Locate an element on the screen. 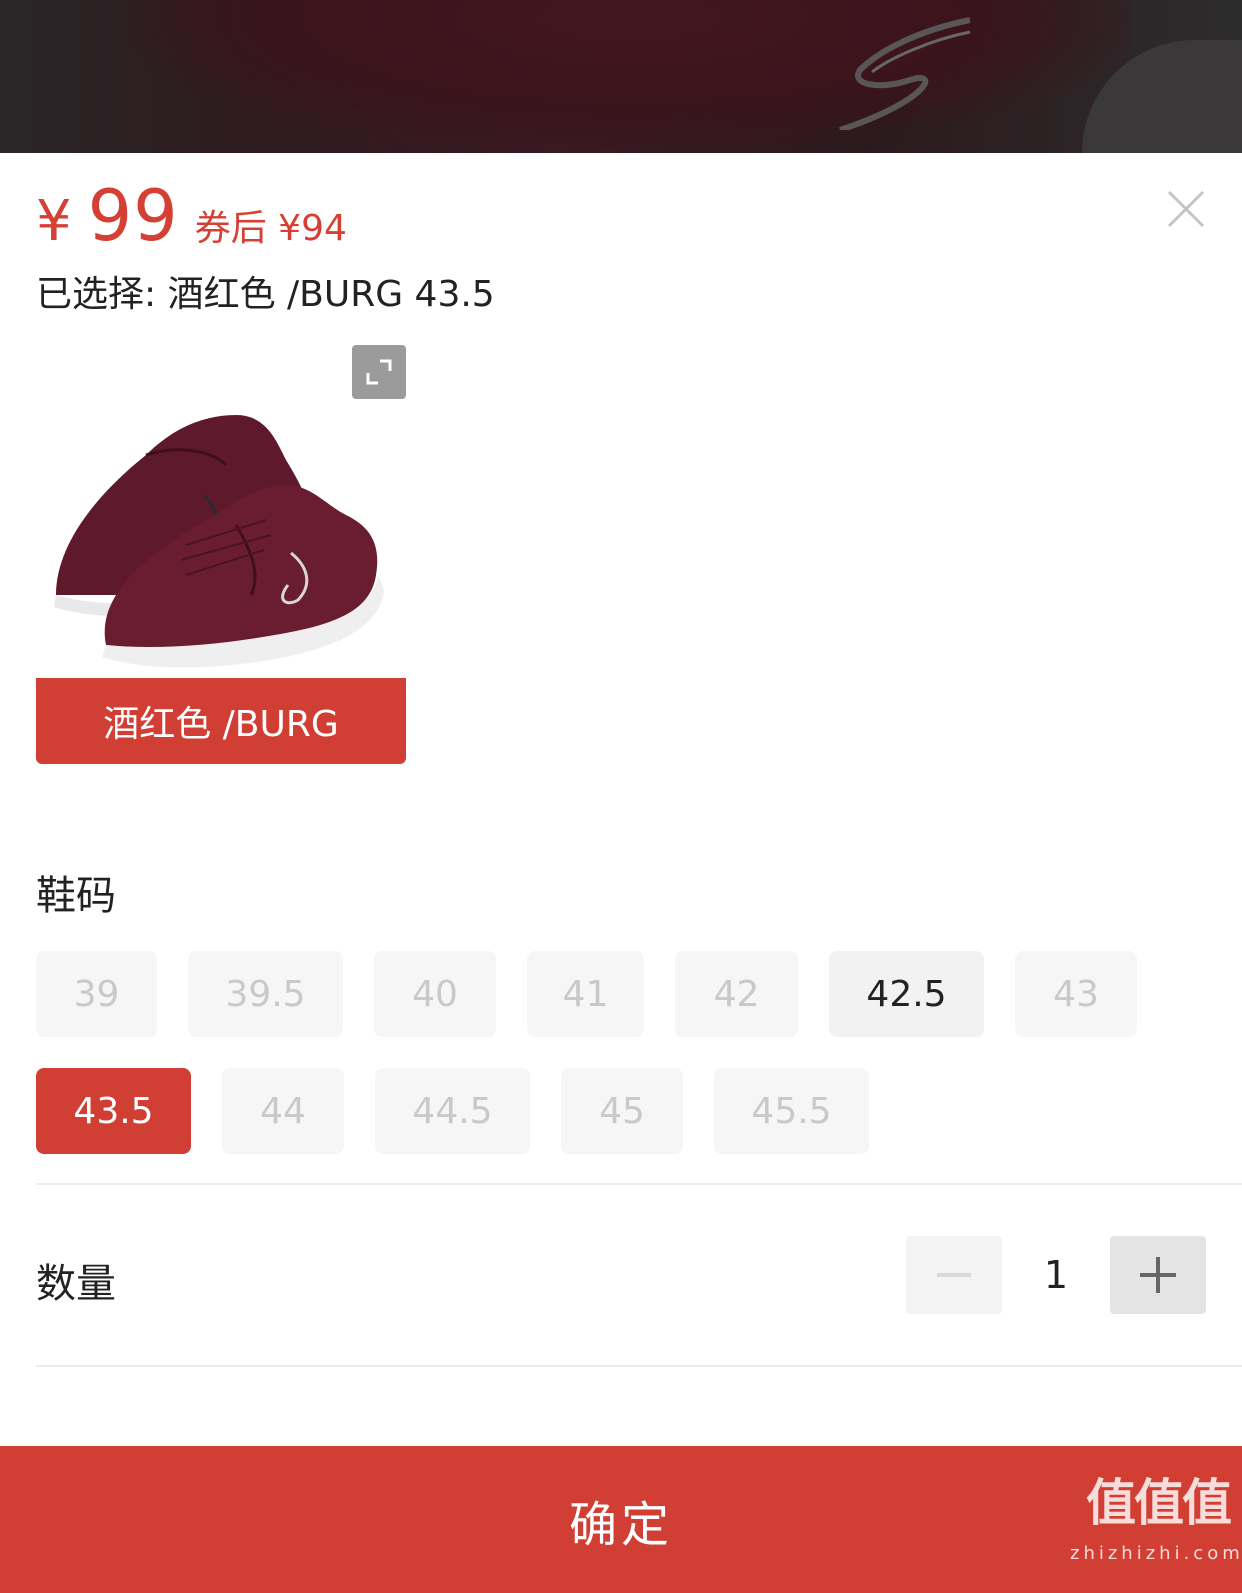 This screenshot has width=1242, height=1593. size-option-42: 42 is located at coordinates (736, 994).